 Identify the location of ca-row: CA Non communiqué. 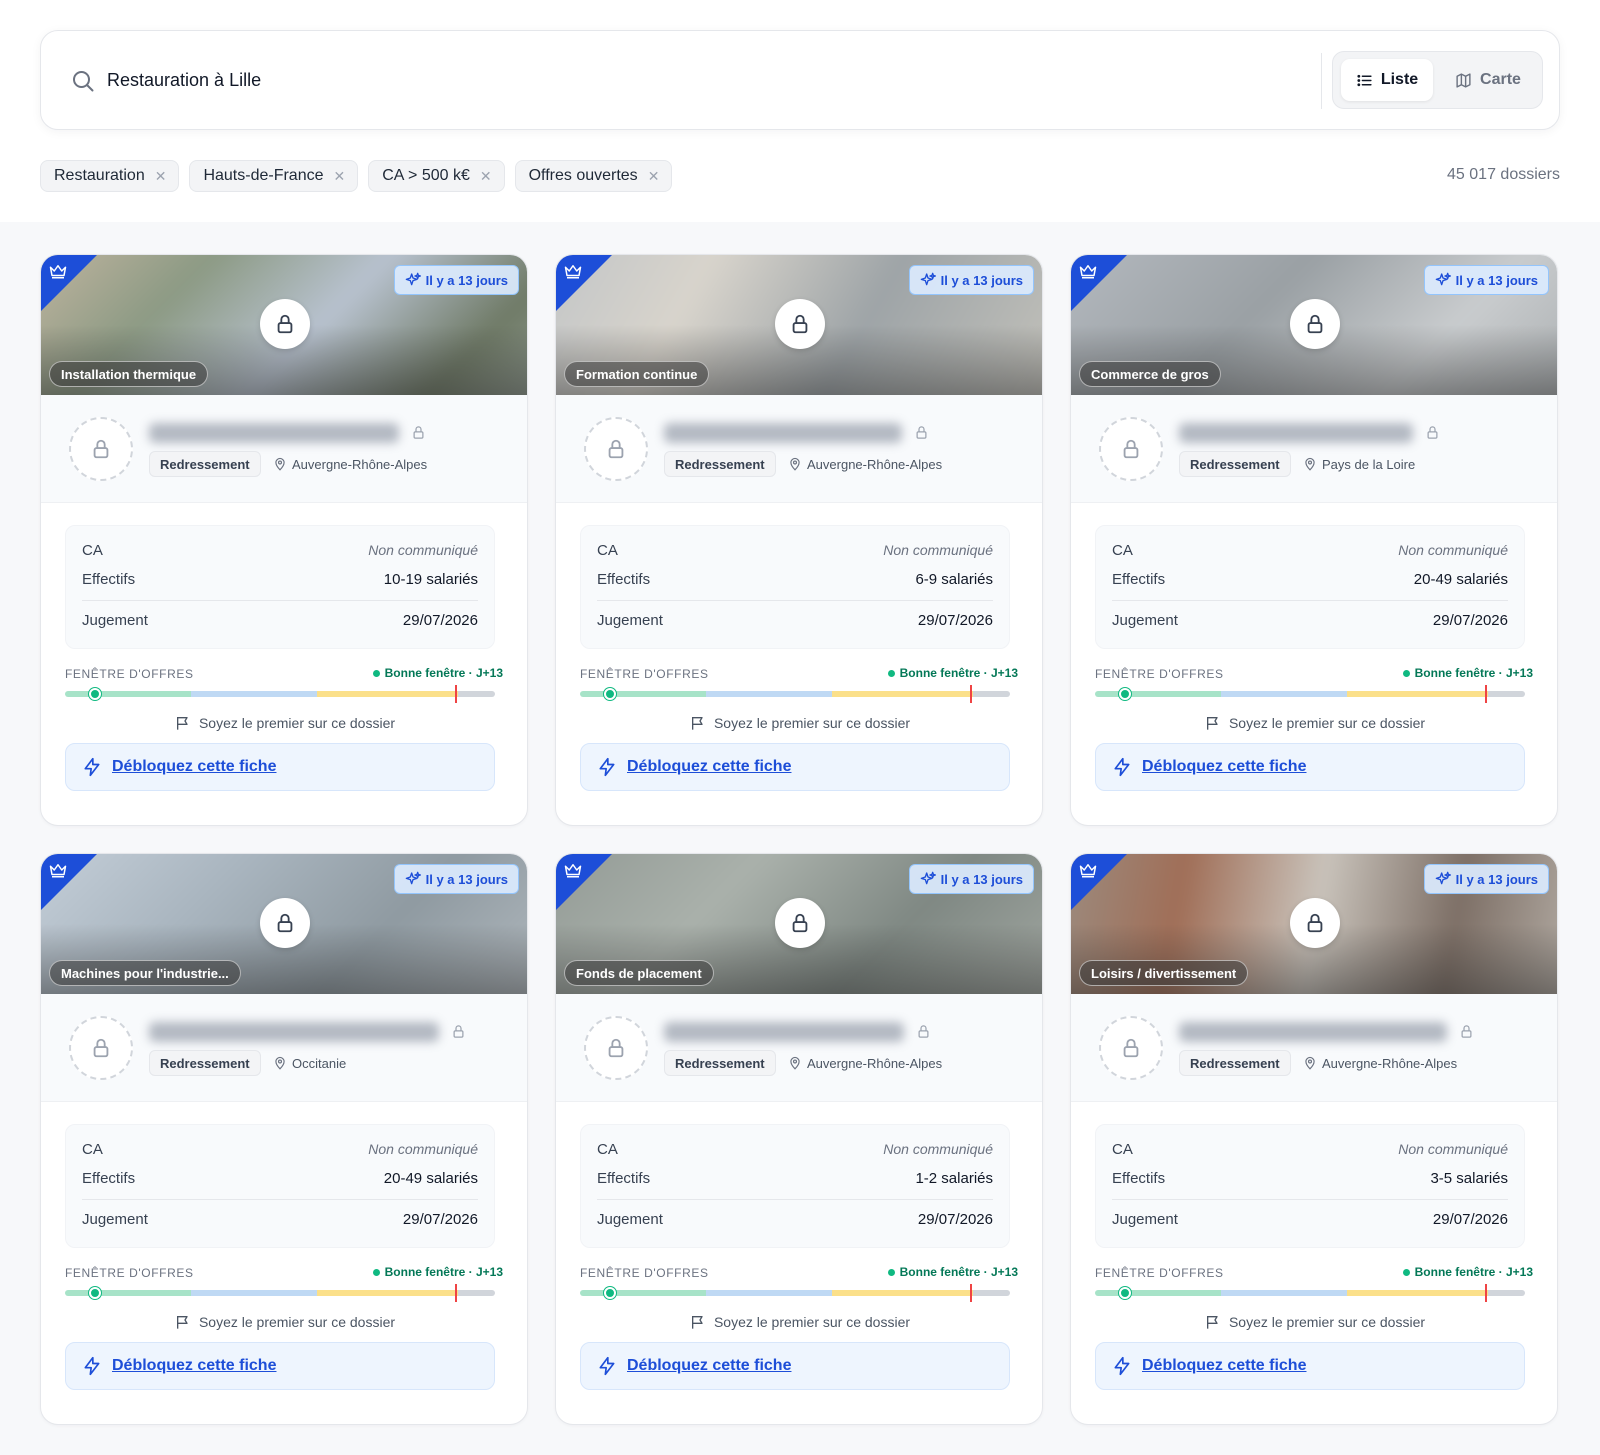
(1310, 550).